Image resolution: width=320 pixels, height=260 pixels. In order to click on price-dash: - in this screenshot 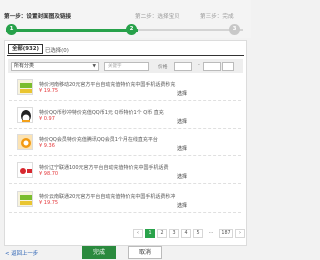, I will do `click(199, 65)`.